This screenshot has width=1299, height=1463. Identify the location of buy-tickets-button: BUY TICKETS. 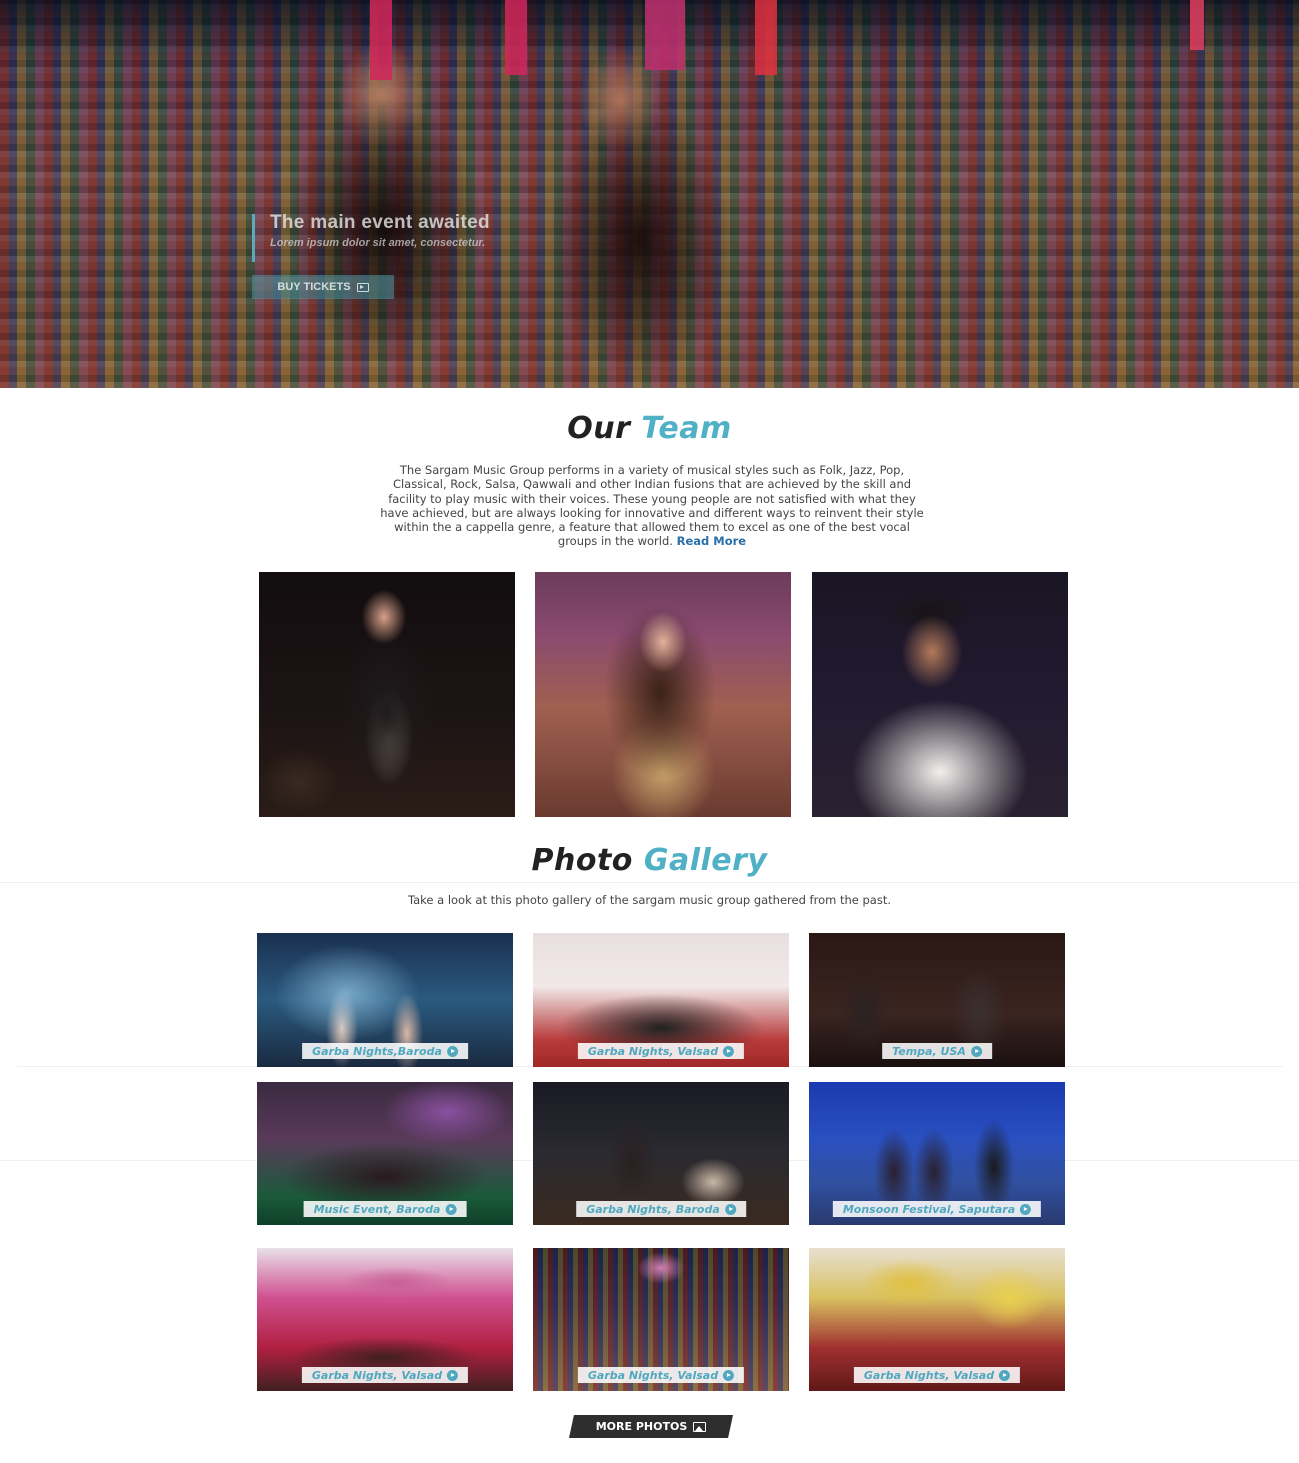
(323, 287).